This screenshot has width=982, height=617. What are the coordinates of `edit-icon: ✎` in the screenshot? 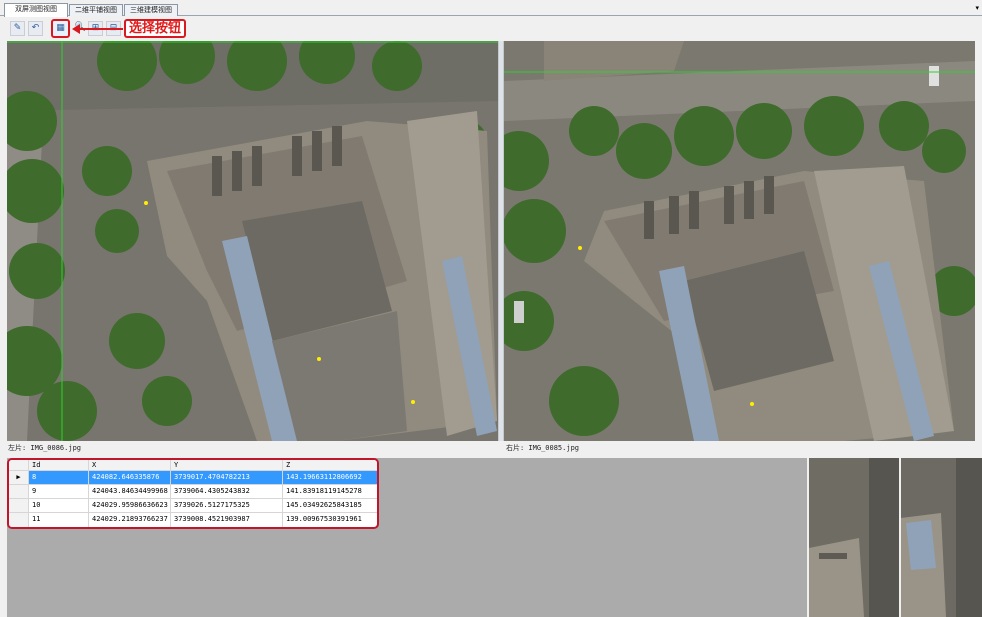 It's located at (17, 28).